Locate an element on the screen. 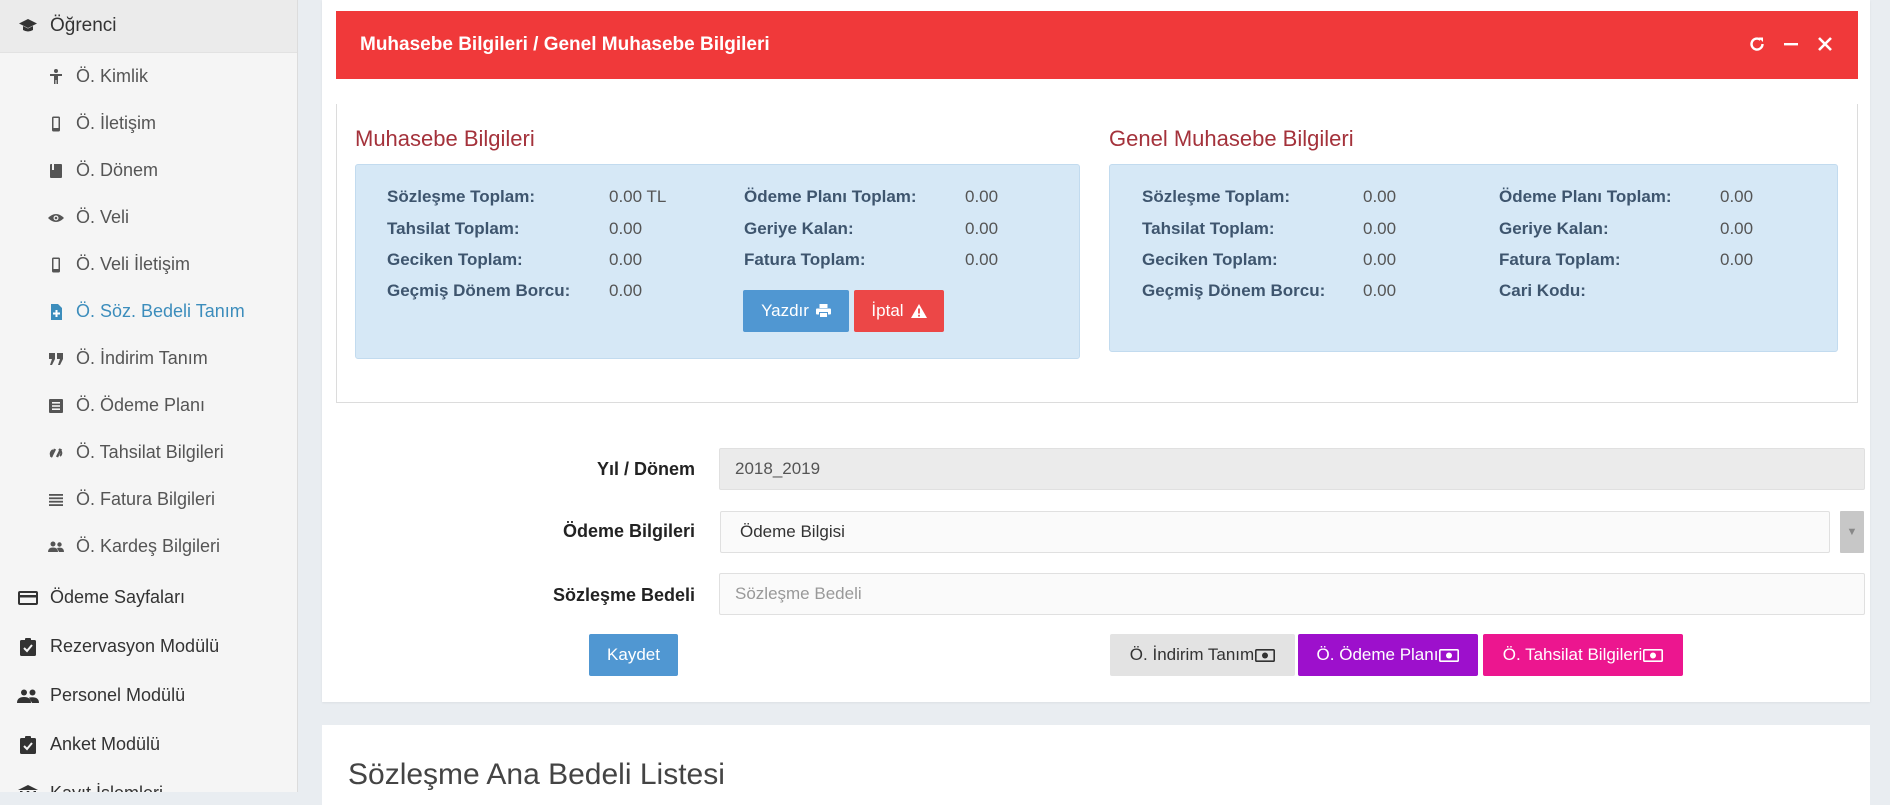 This screenshot has height=805, width=1890. discount-button-label: Ö. İndirim Tanım is located at coordinates (1192, 654).